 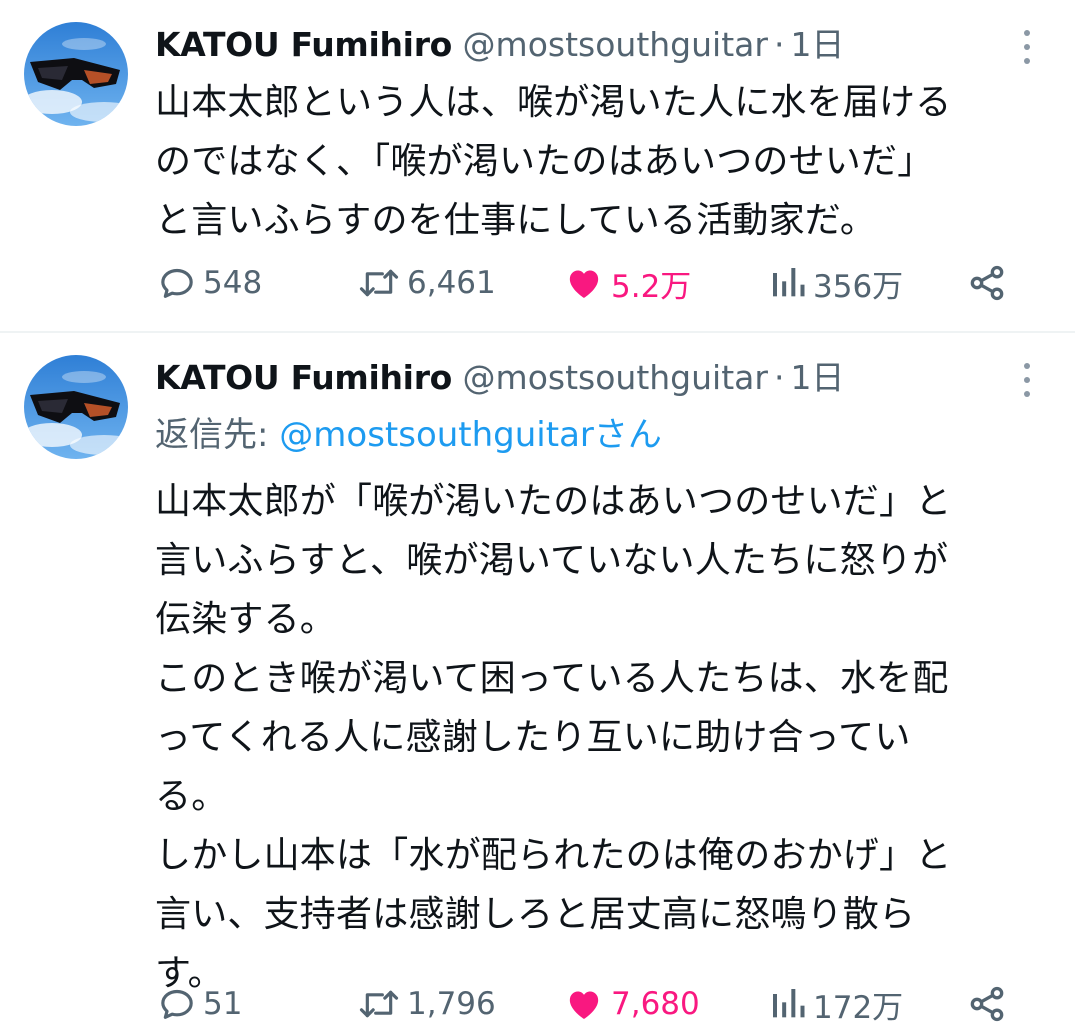 What do you see at coordinates (858, 1007) in the screenshot?
I see `view-count: 172万` at bounding box center [858, 1007].